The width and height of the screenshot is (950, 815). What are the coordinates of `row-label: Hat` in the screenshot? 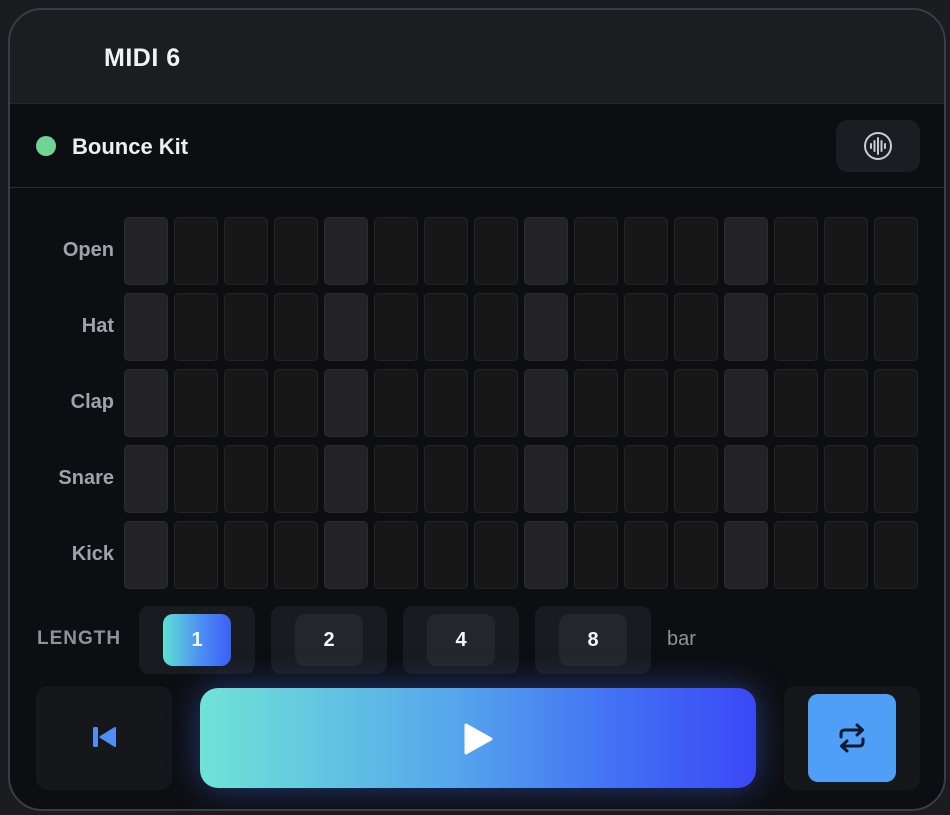 It's located at (97, 326).